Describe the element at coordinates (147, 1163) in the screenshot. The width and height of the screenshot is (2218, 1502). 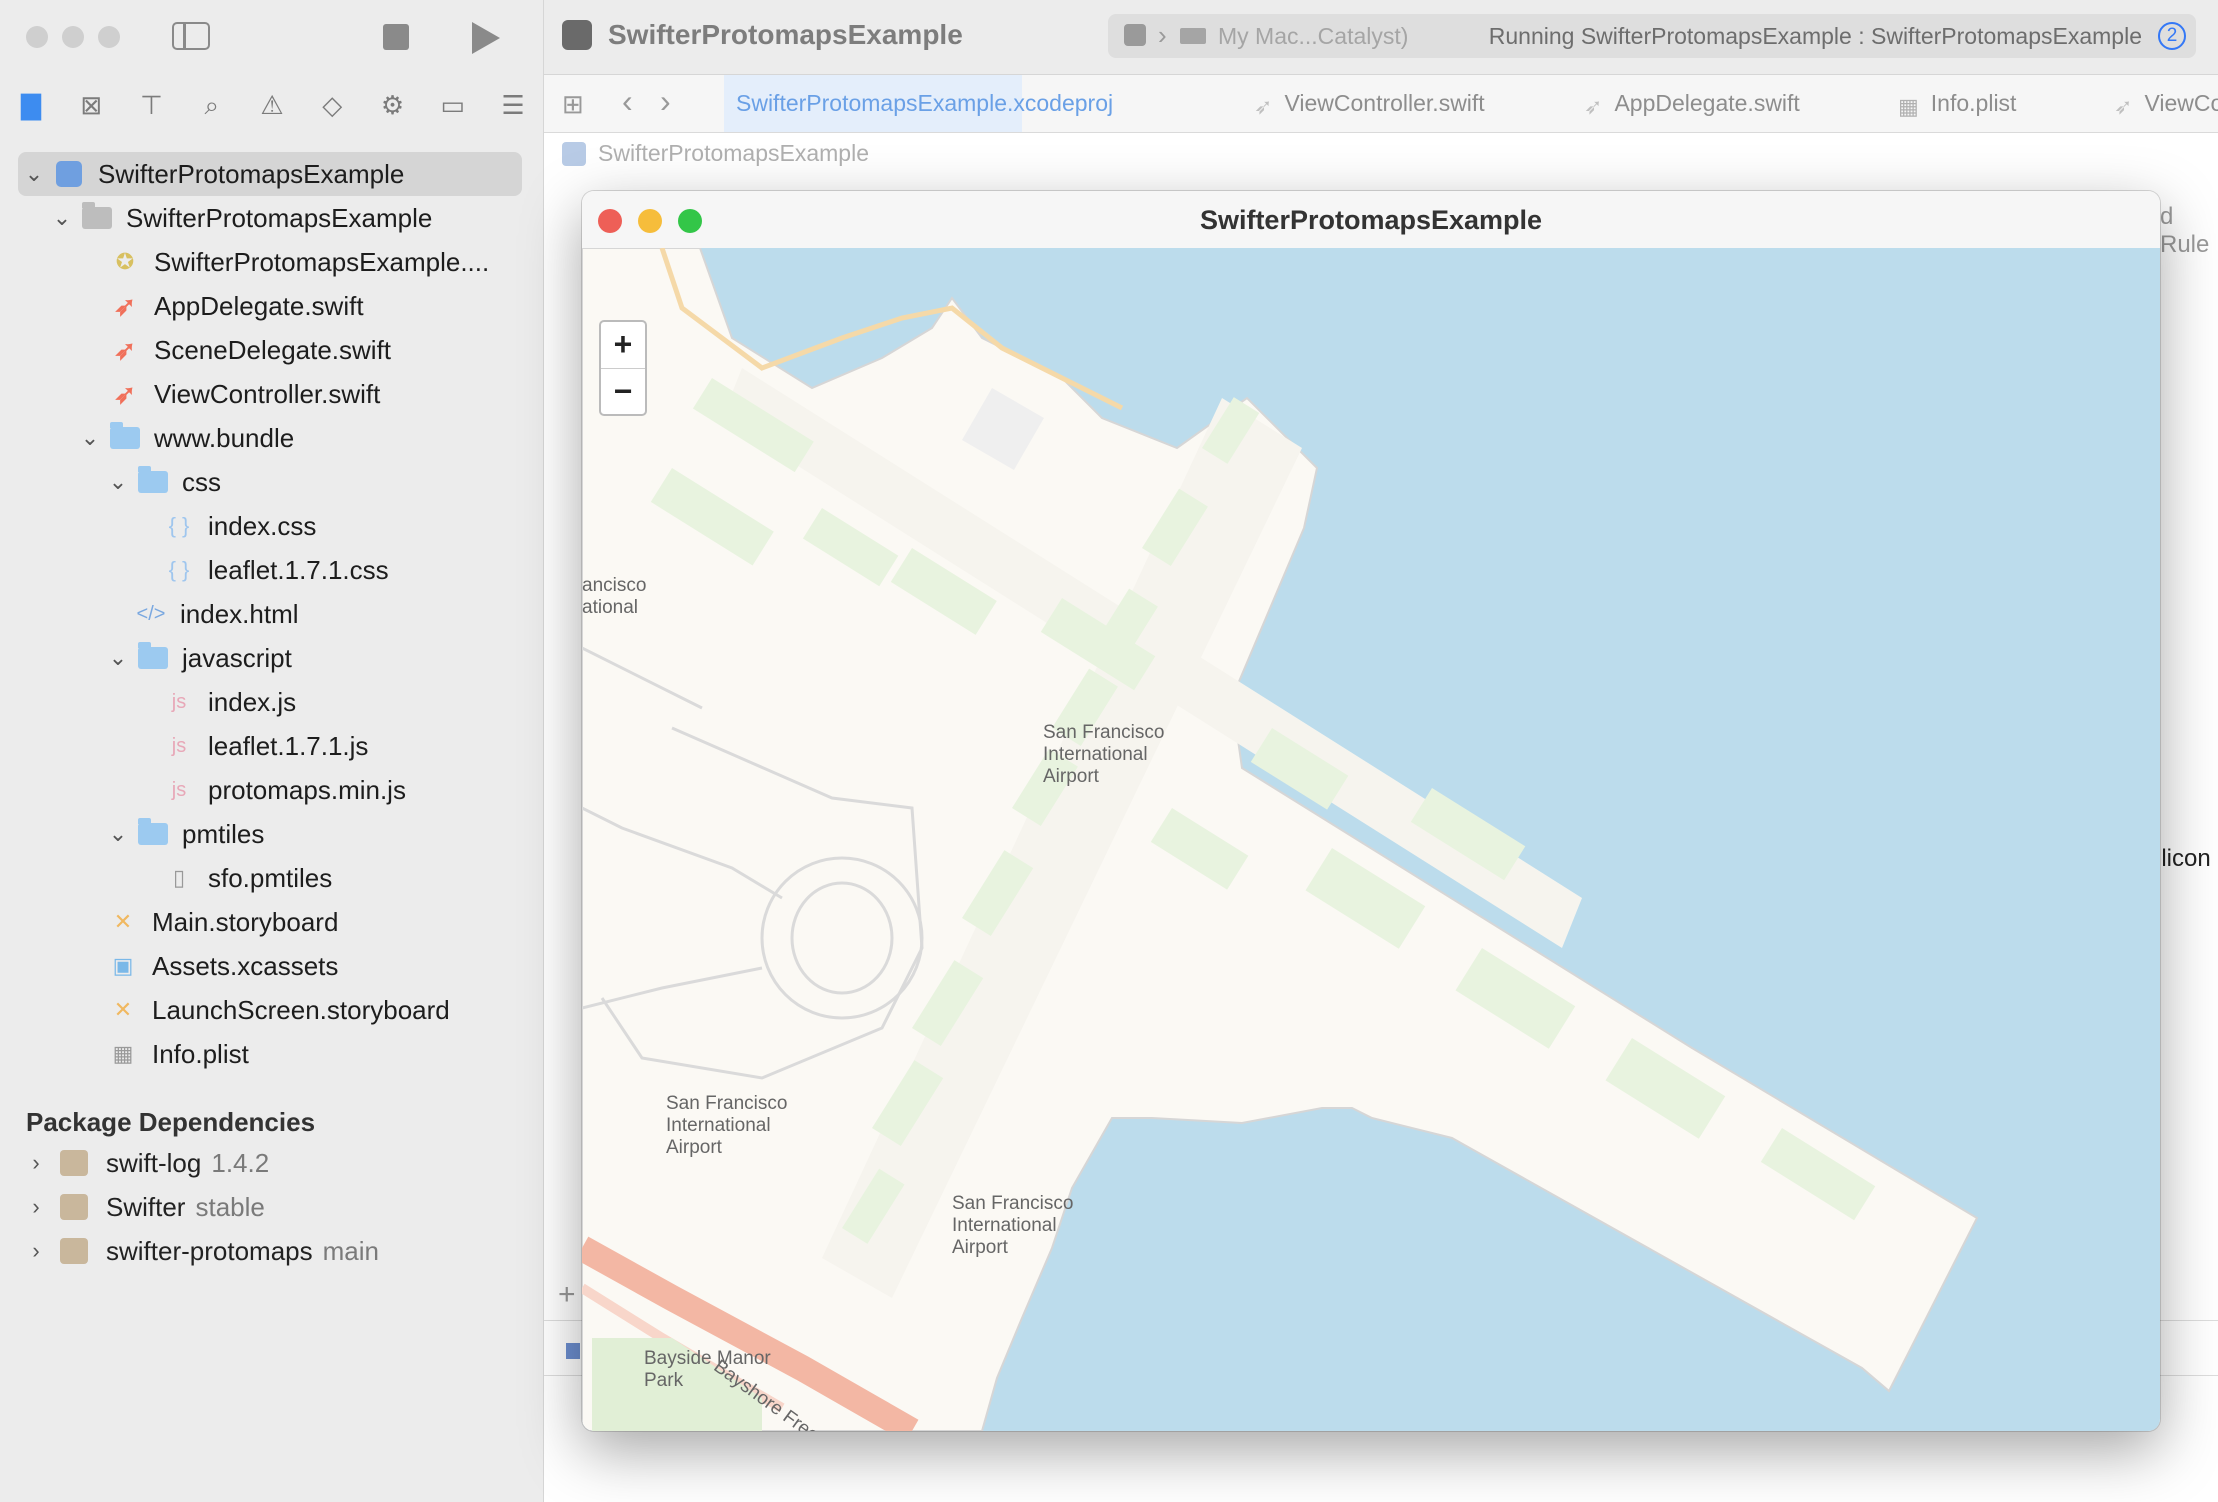
I see `package-item: › swift-log 1.4.2` at that location.